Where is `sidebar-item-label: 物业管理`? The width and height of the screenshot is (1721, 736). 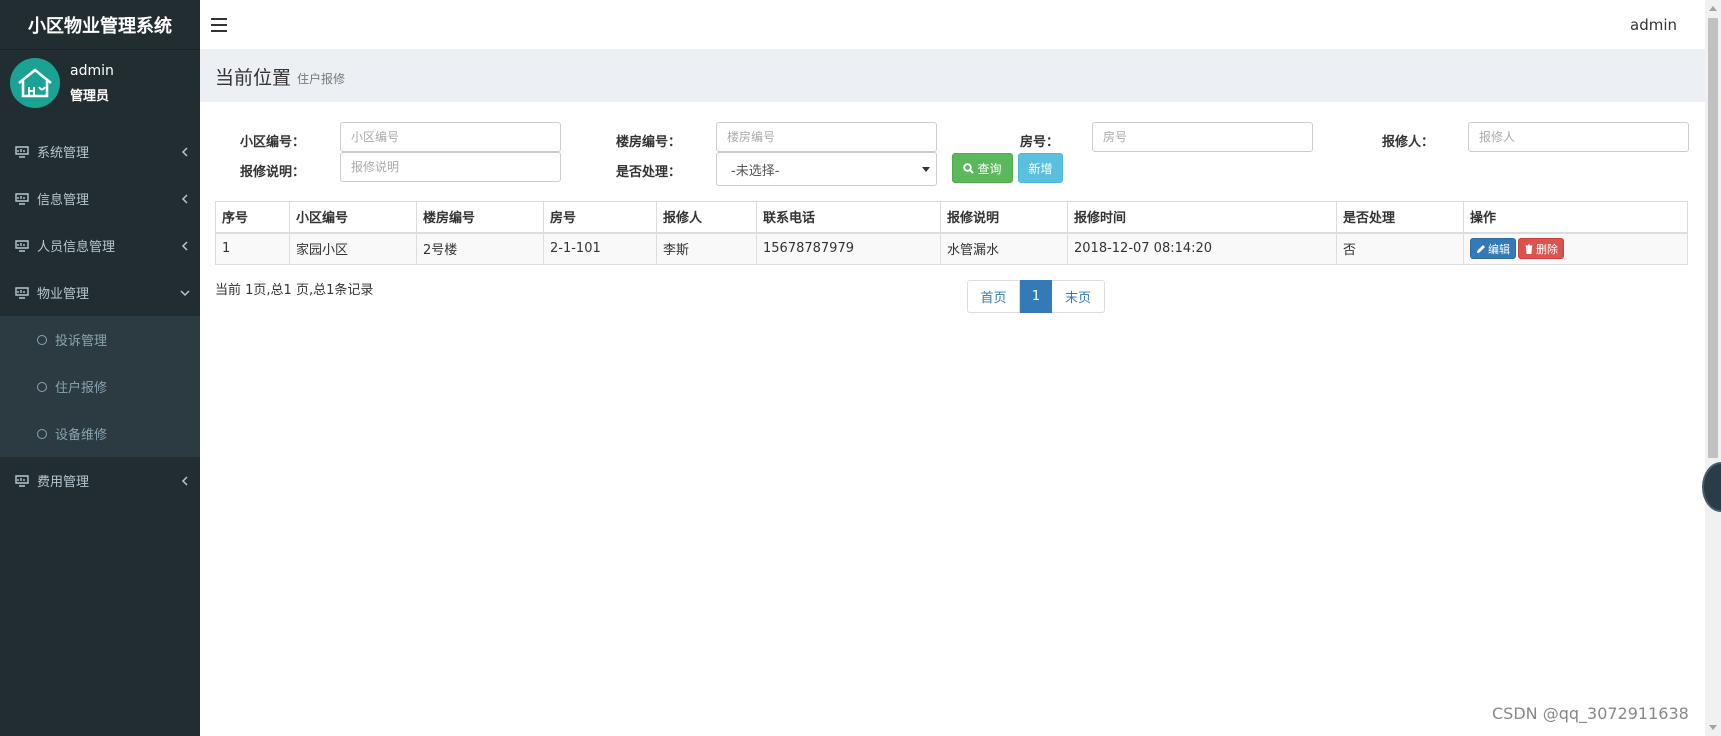
sidebar-item-label: 物业管理 is located at coordinates (63, 294).